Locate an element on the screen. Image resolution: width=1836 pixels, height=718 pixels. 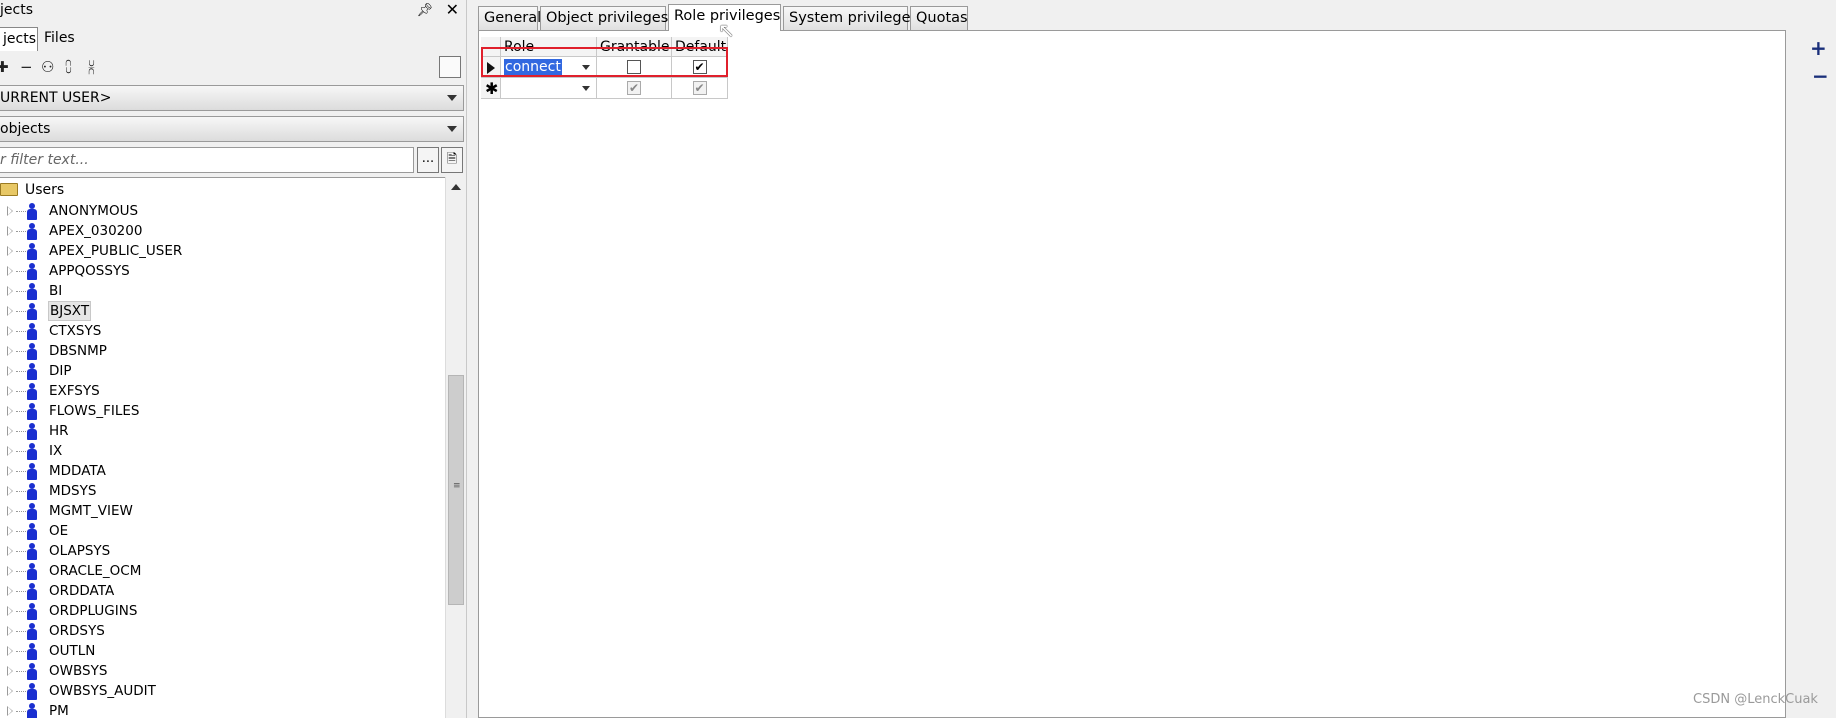
column-header-grantable: Grantable is located at coordinates (634, 47).